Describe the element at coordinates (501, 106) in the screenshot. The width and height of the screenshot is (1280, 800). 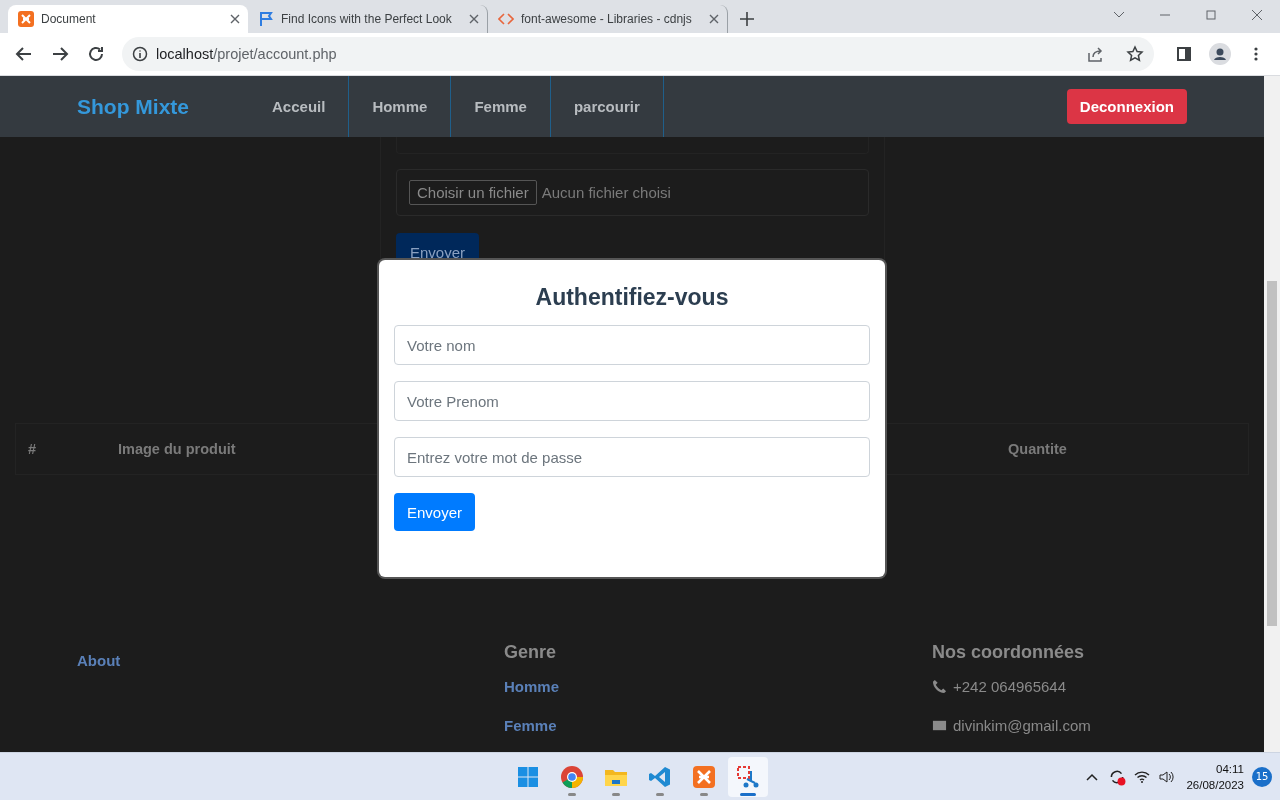
I see `nav-link: Femme` at that location.